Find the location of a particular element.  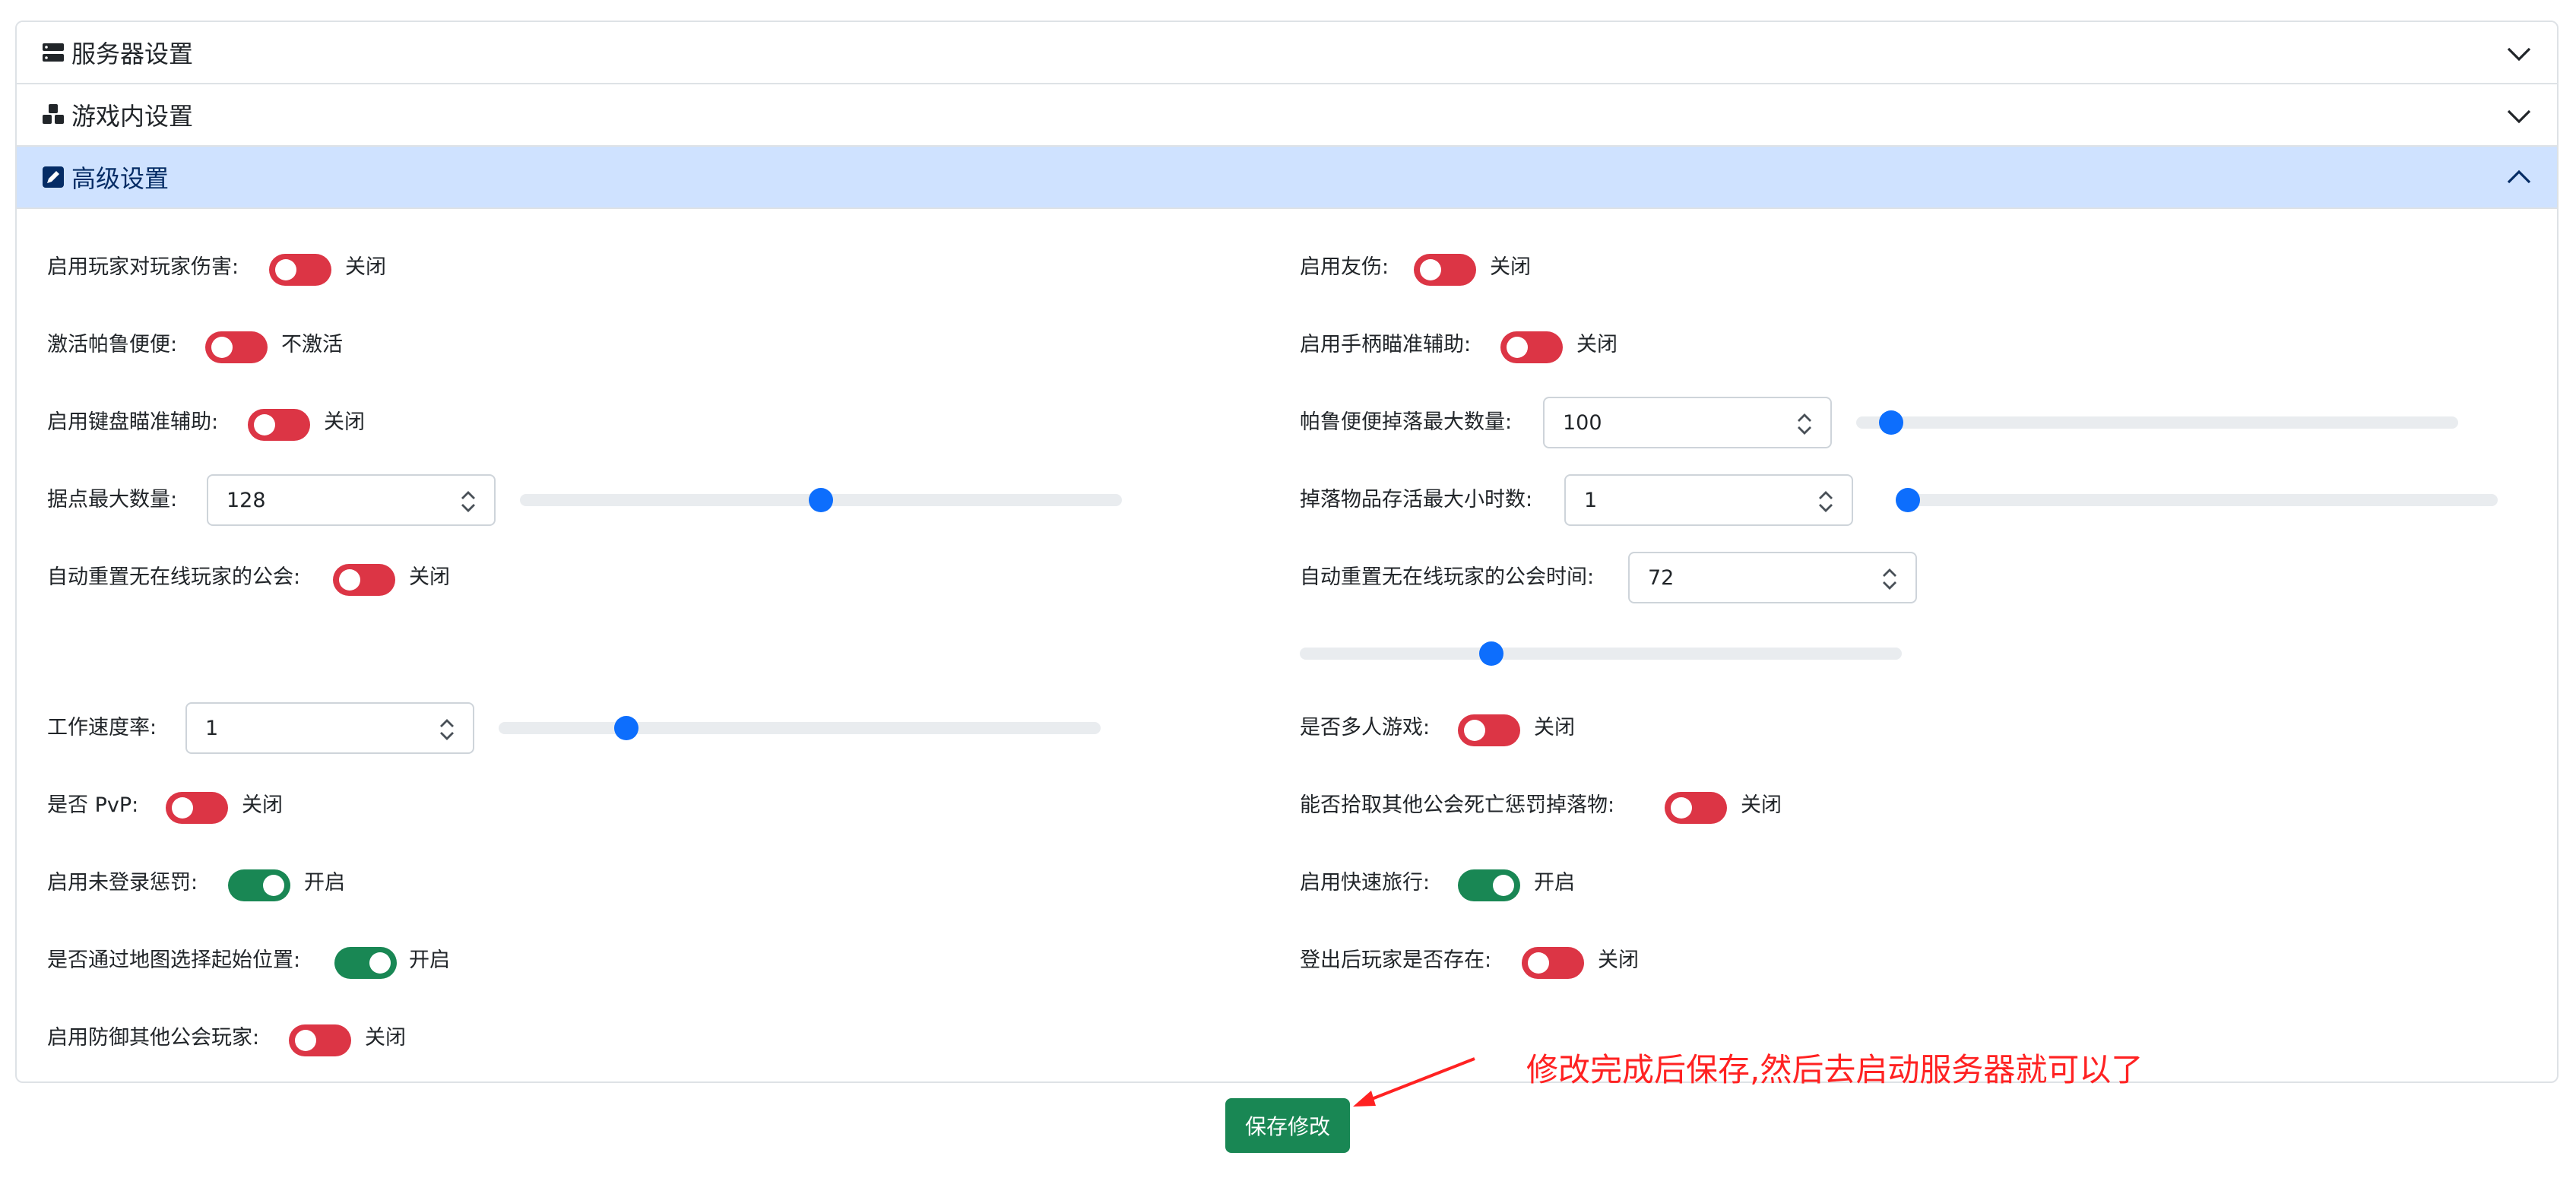

save-changes-button: 保存修改 is located at coordinates (1287, 1125).